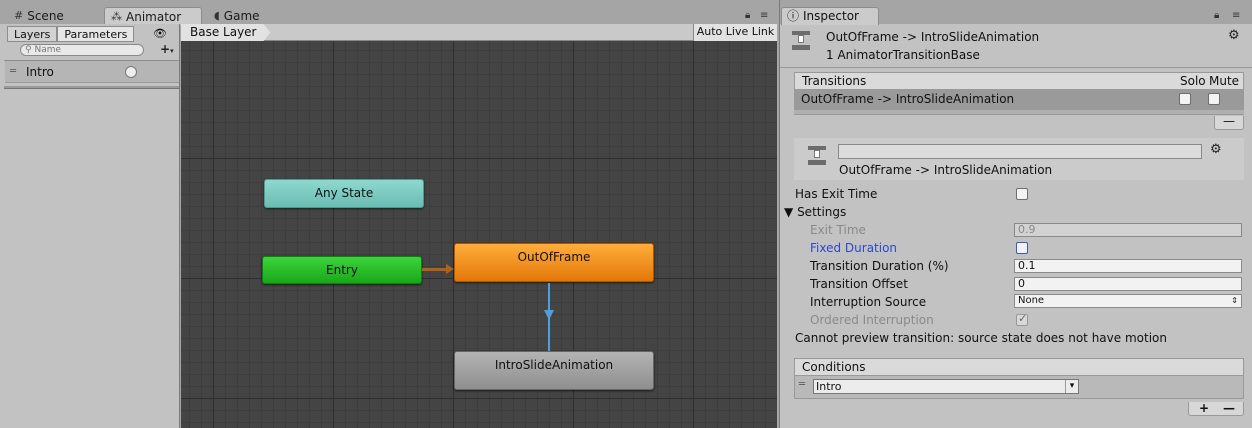  Describe the element at coordinates (907, 99) in the screenshot. I see `transition-row-label: OutOfFrame -> IntroSlideAnimation` at that location.